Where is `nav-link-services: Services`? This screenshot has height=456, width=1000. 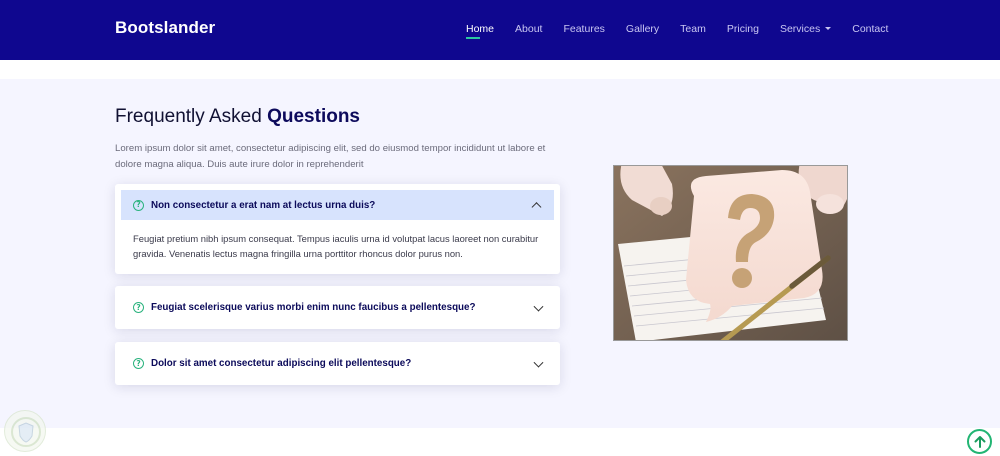
nav-link-services: Services is located at coordinates (805, 29).